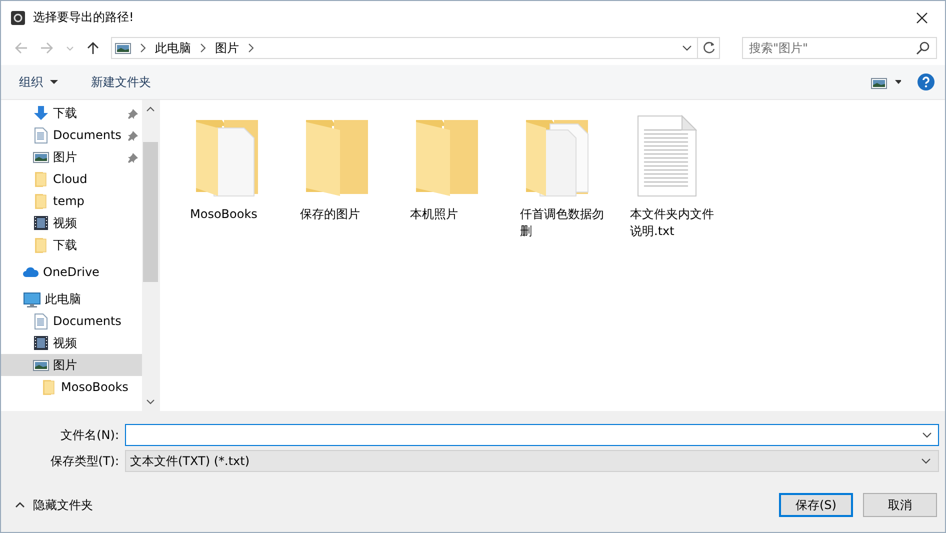  What do you see at coordinates (245, 168) in the screenshot?
I see `file-item: MosoBooks` at bounding box center [245, 168].